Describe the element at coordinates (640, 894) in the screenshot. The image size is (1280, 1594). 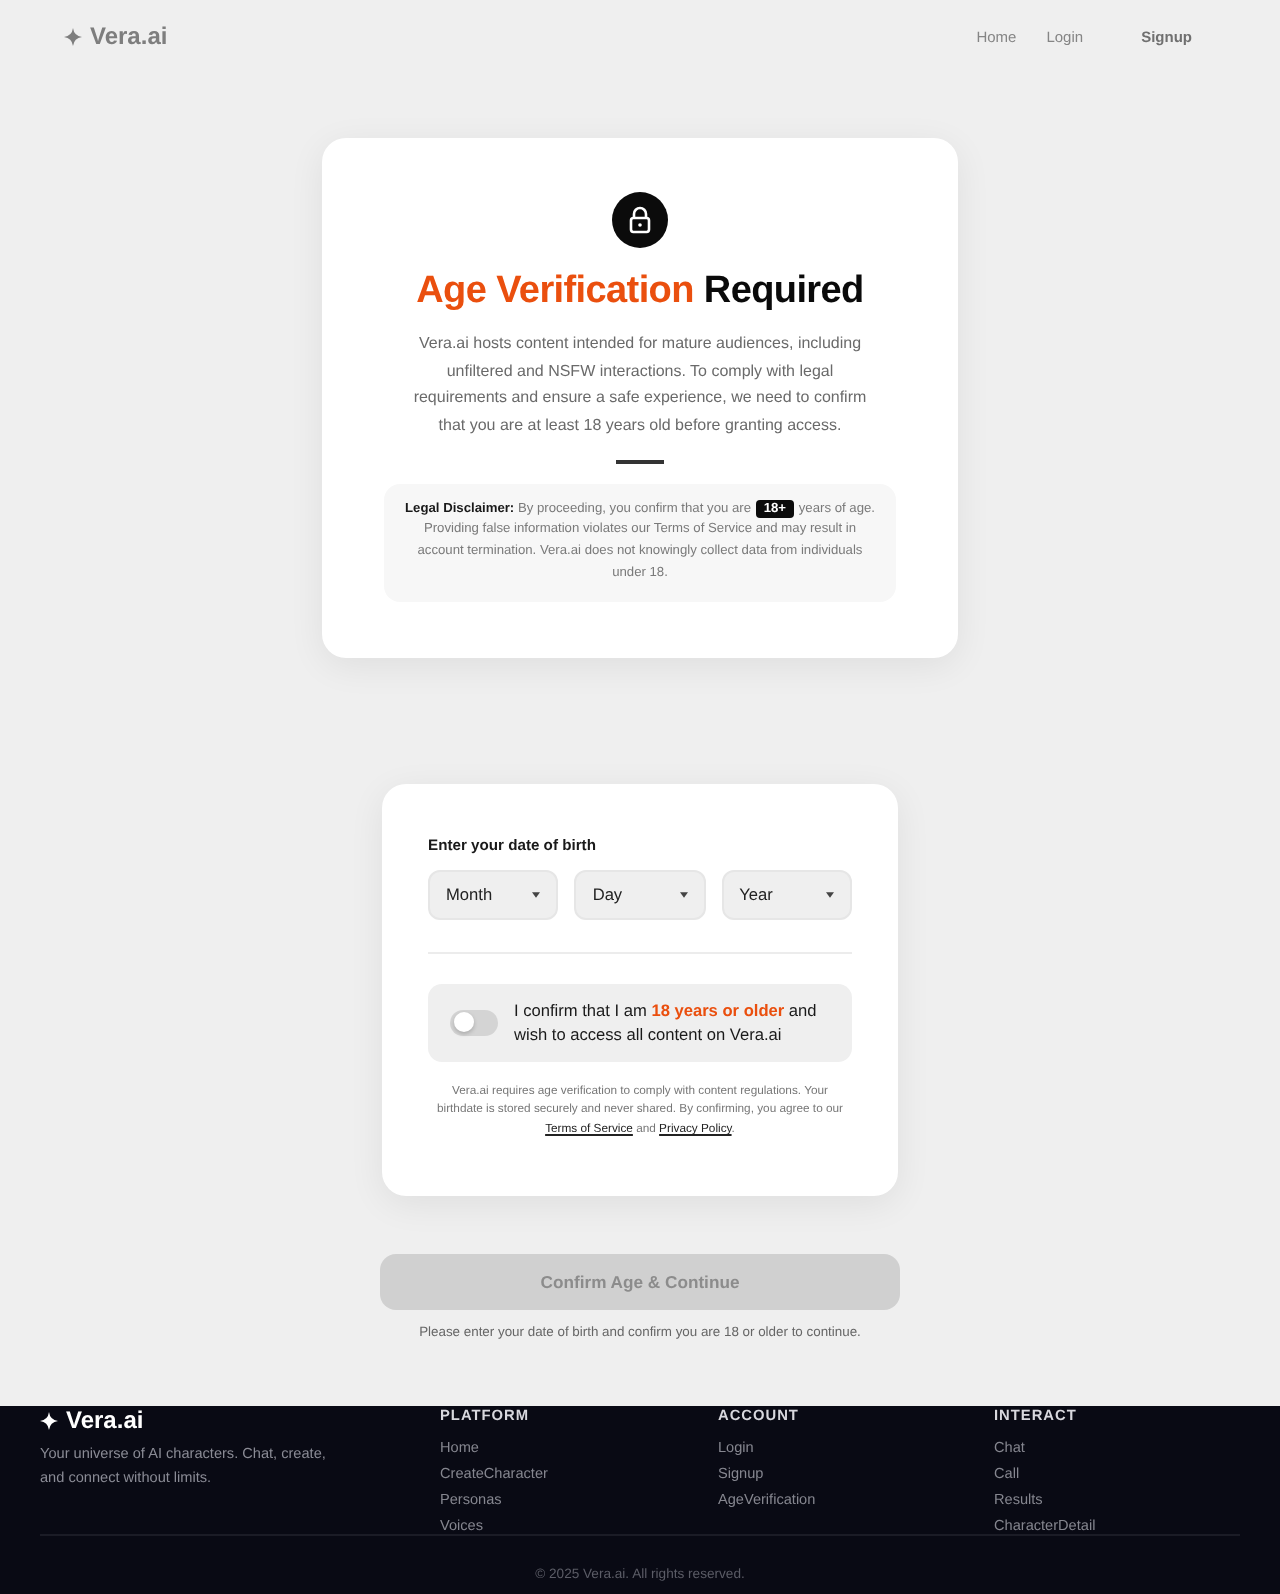
I see `date-dropdown: Day` at that location.